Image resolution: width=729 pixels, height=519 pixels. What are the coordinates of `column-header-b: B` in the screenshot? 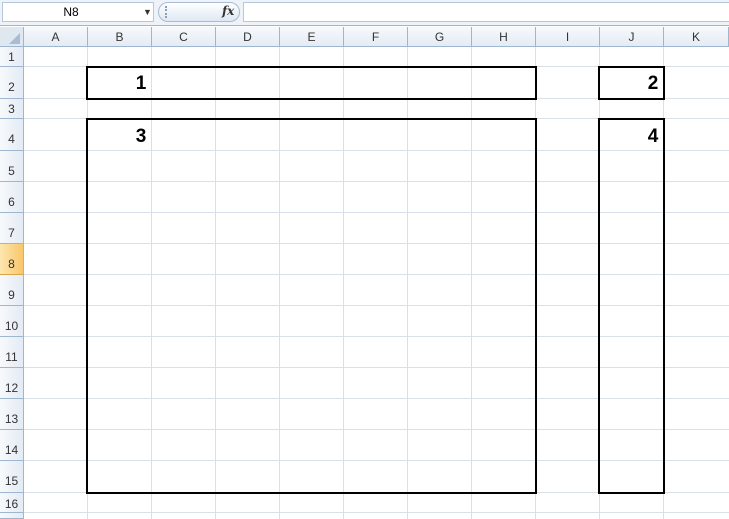 It's located at (120, 37).